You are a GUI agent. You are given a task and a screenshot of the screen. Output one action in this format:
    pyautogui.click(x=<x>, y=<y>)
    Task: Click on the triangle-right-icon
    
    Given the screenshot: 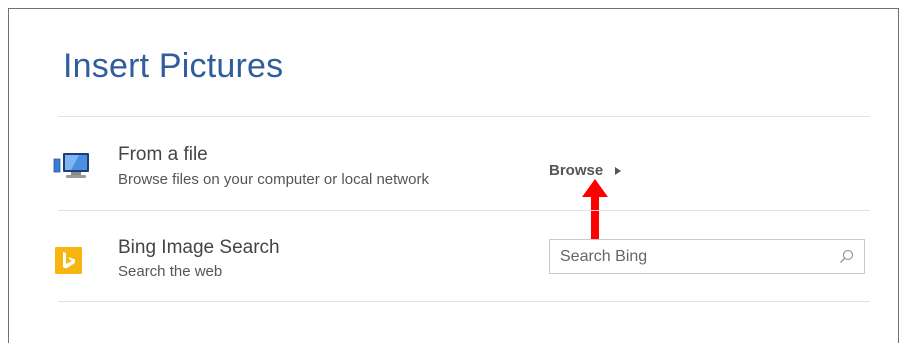 What is the action you would take?
    pyautogui.click(x=618, y=171)
    